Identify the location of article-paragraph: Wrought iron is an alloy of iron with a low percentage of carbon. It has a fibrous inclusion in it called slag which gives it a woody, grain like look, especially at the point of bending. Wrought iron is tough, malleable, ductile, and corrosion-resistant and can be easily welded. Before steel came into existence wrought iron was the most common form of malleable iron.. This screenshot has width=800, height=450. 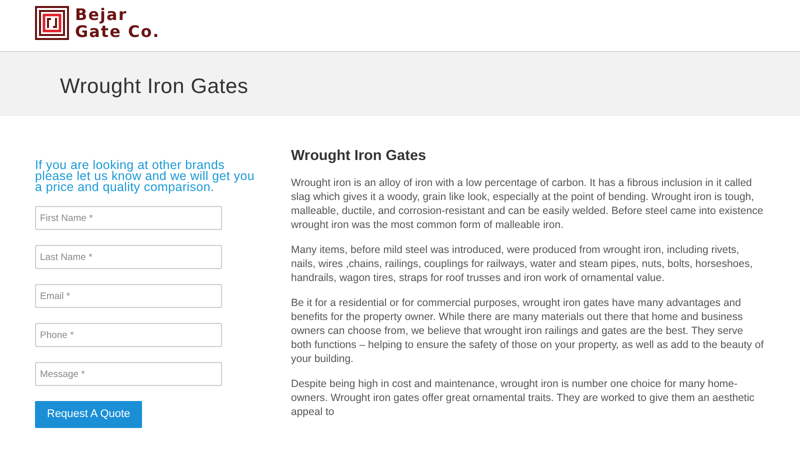
(527, 204).